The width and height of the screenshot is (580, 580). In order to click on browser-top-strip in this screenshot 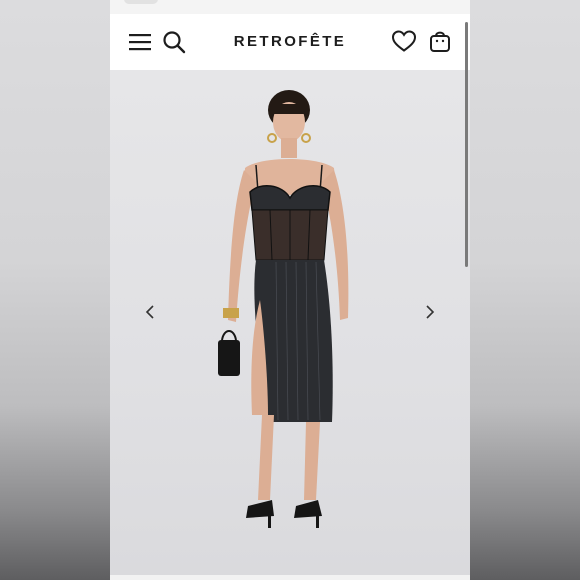, I will do `click(290, 7)`.